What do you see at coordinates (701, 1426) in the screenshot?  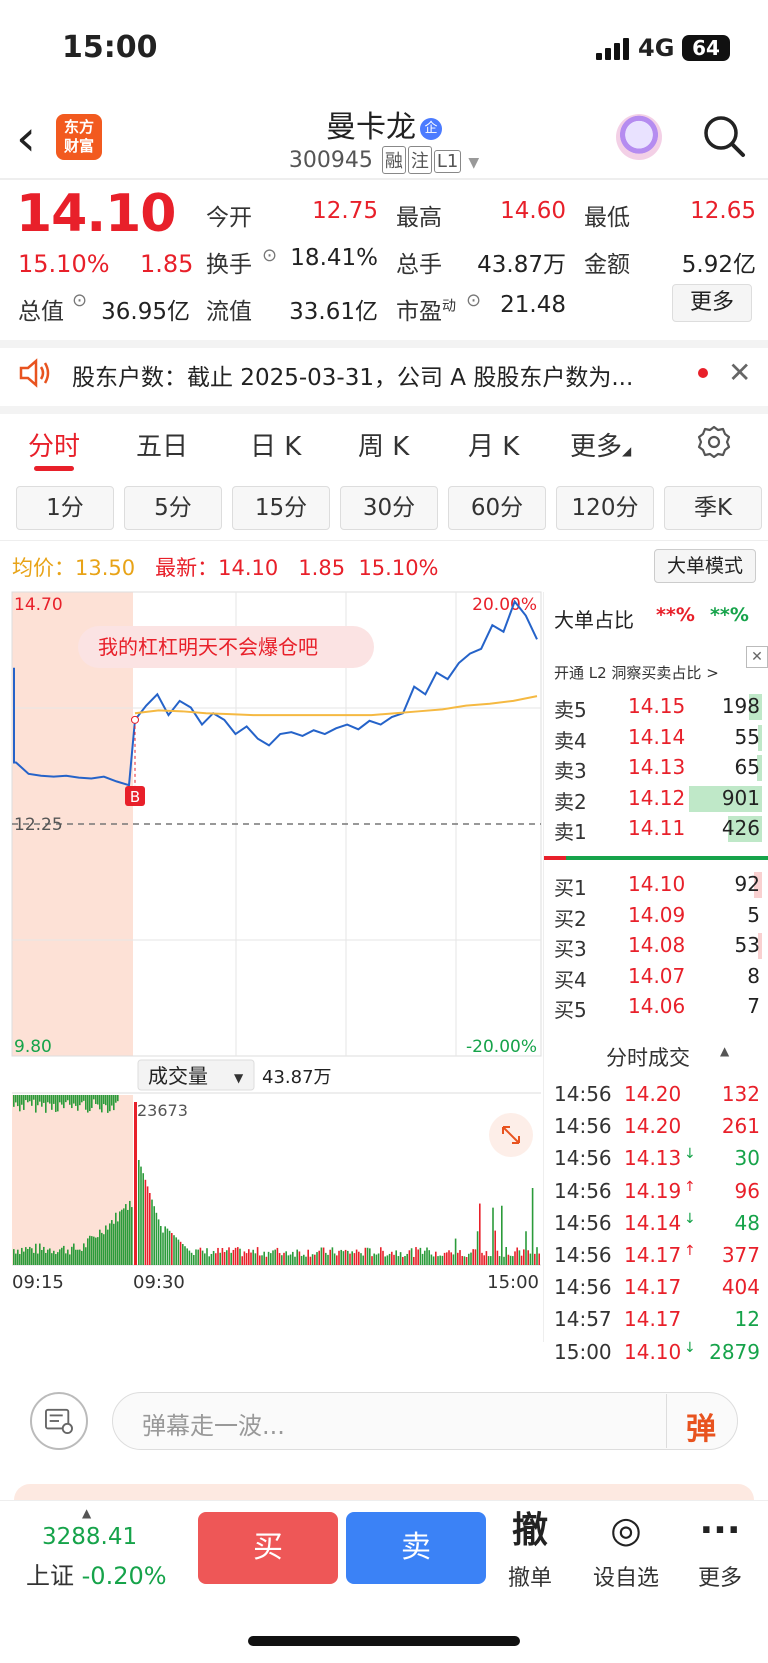 I see `danmu-send-button: 弹` at bounding box center [701, 1426].